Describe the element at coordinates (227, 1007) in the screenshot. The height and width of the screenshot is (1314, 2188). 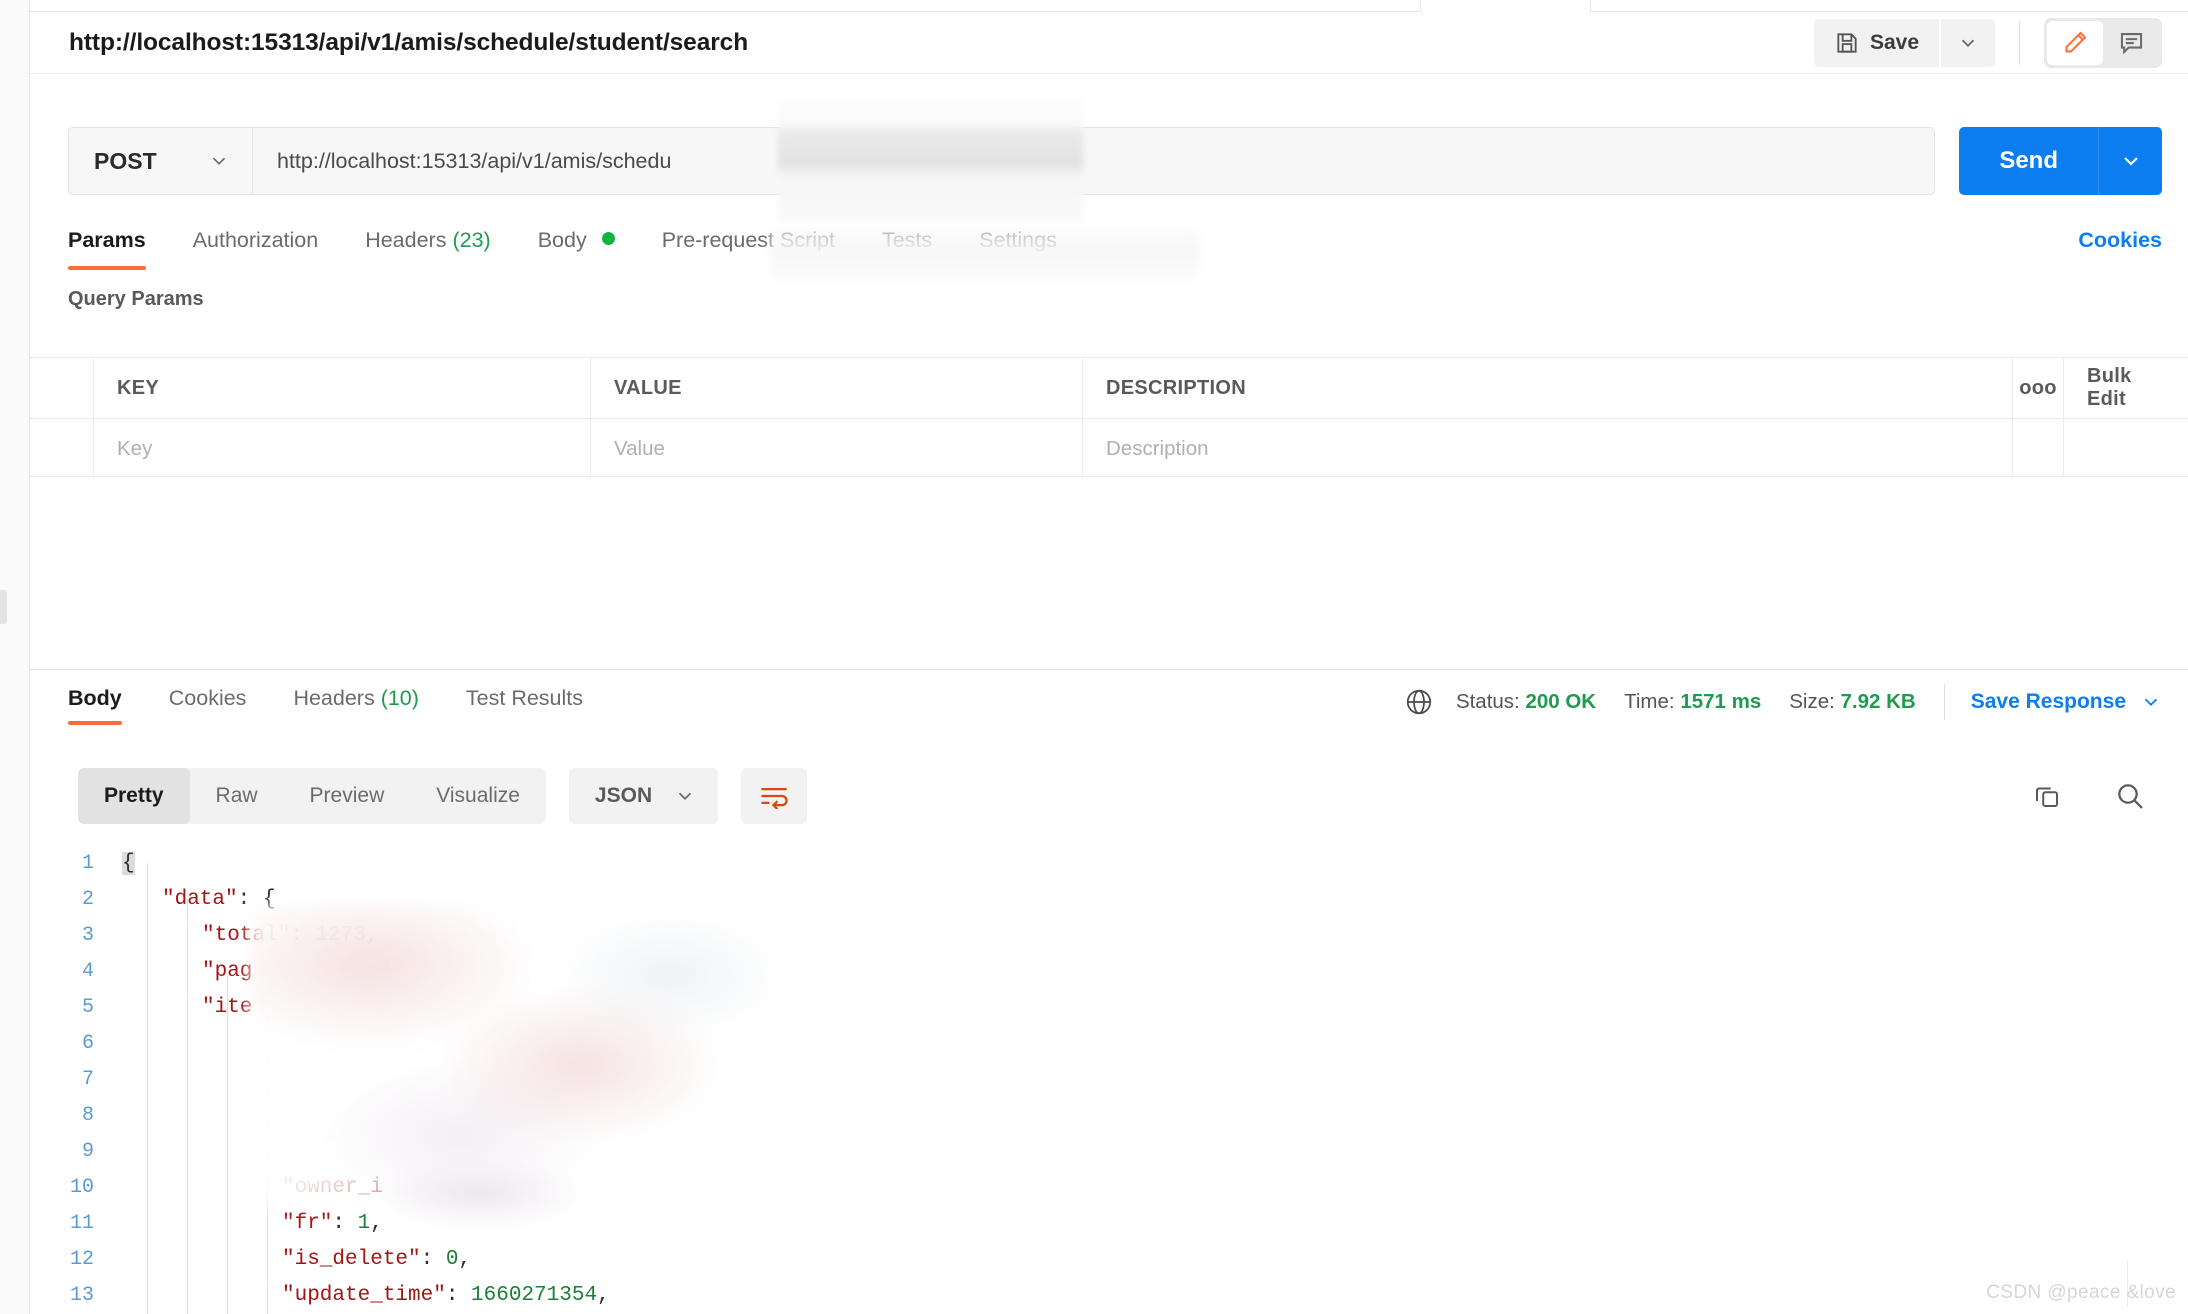
I see `code-text: "ite` at that location.